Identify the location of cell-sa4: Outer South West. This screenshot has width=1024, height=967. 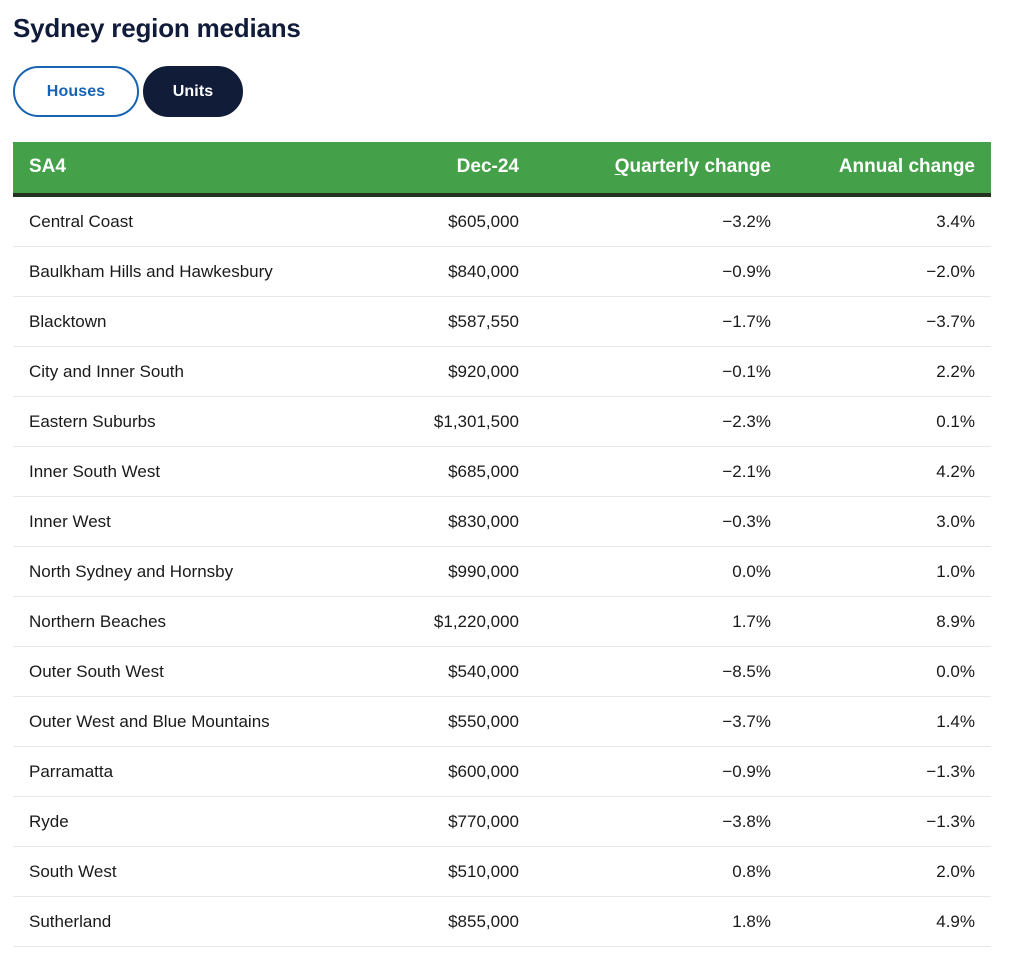
(168, 671).